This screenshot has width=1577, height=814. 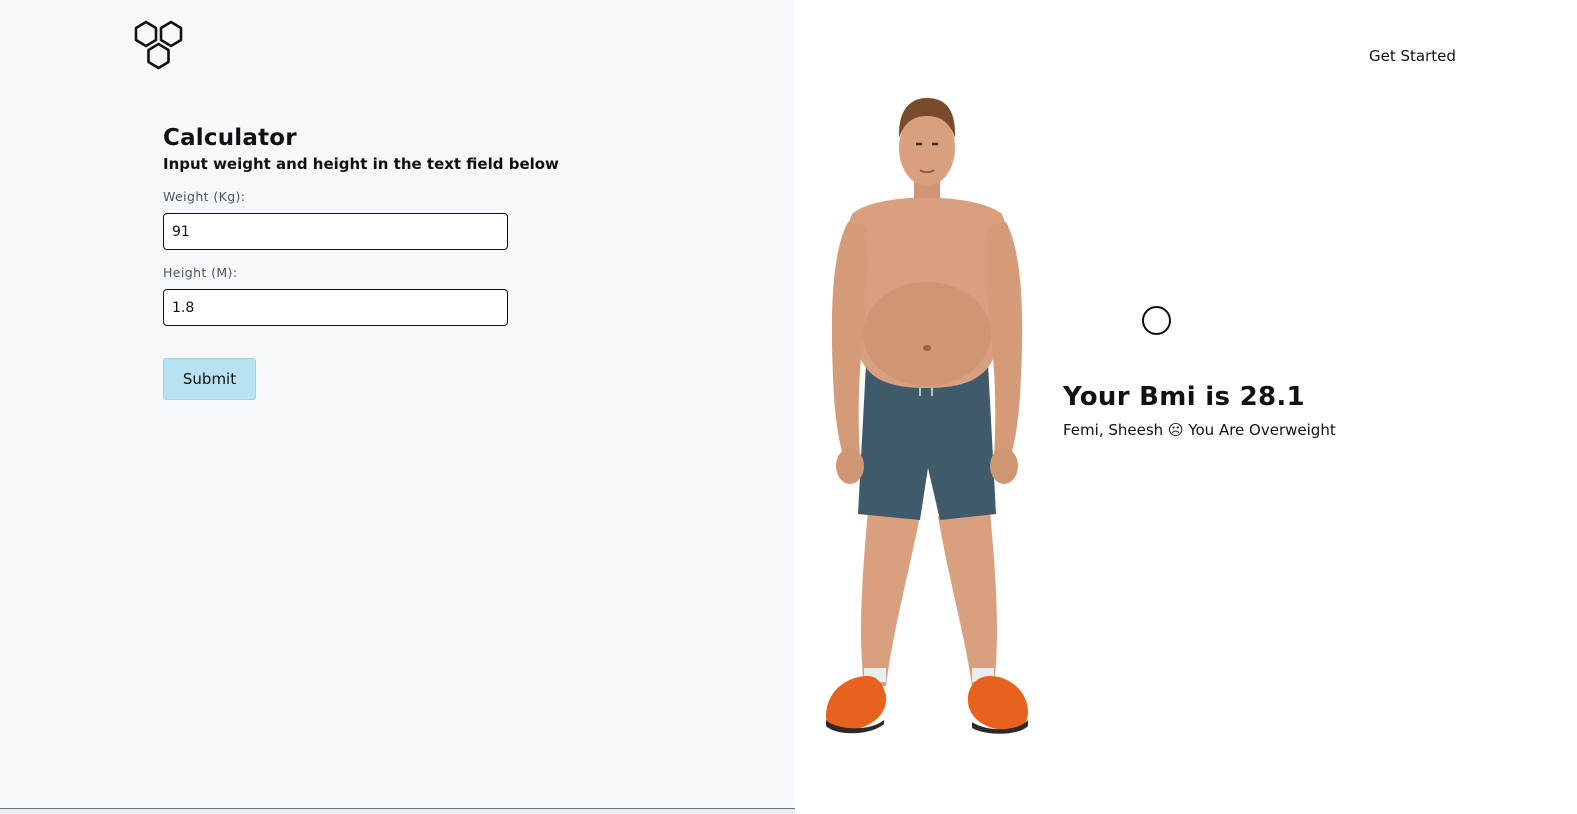 What do you see at coordinates (1412, 56) in the screenshot?
I see `get-started-link: Get Started` at bounding box center [1412, 56].